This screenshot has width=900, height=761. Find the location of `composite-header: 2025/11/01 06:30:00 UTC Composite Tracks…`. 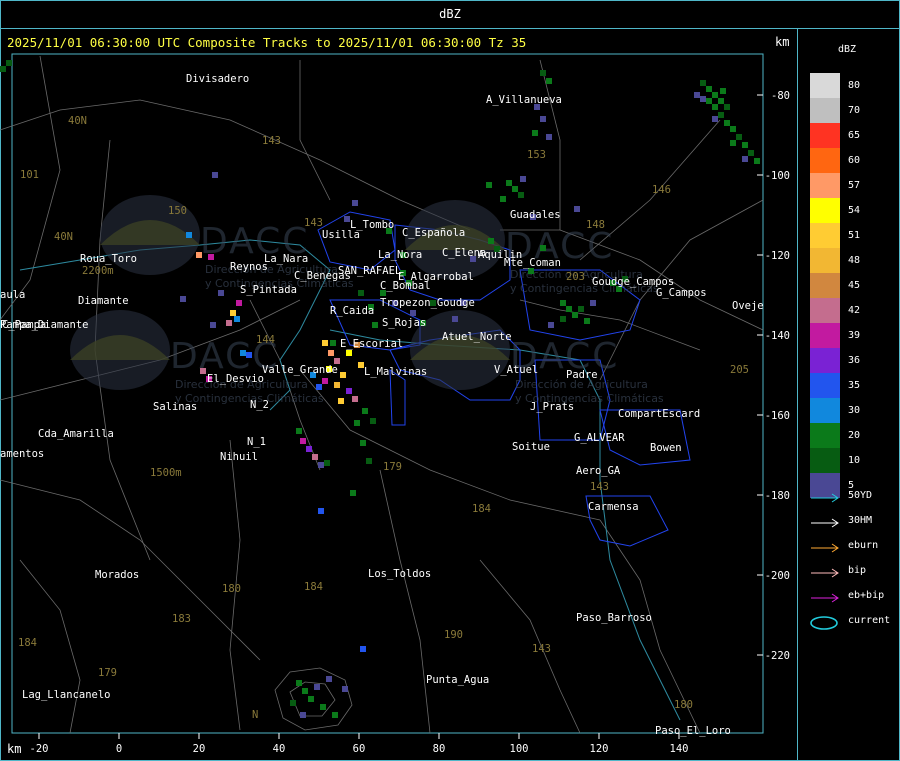

composite-header: 2025/11/01 06:30:00 UTC Composite Tracks… is located at coordinates (267, 42).